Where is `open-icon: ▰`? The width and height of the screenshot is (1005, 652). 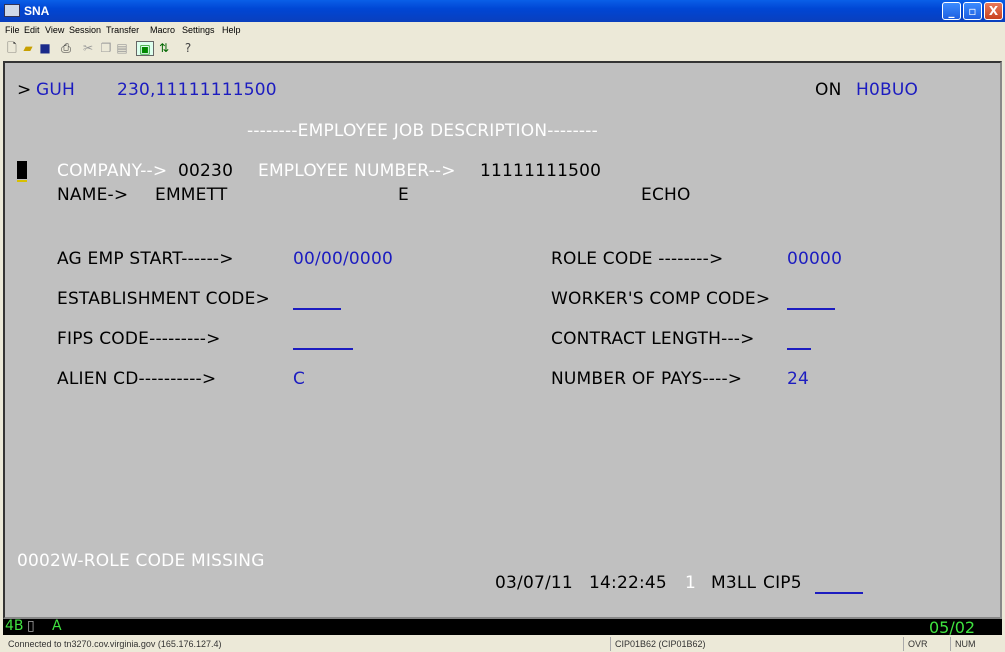
open-icon: ▰ is located at coordinates (28, 48).